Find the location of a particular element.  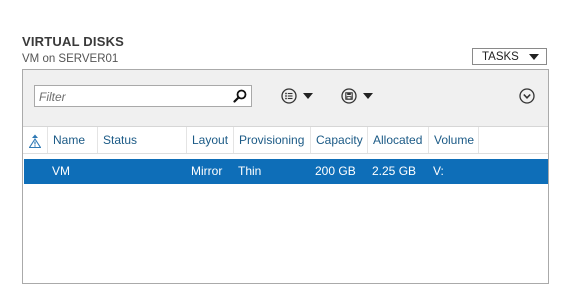

cell-status is located at coordinates (99, 171).